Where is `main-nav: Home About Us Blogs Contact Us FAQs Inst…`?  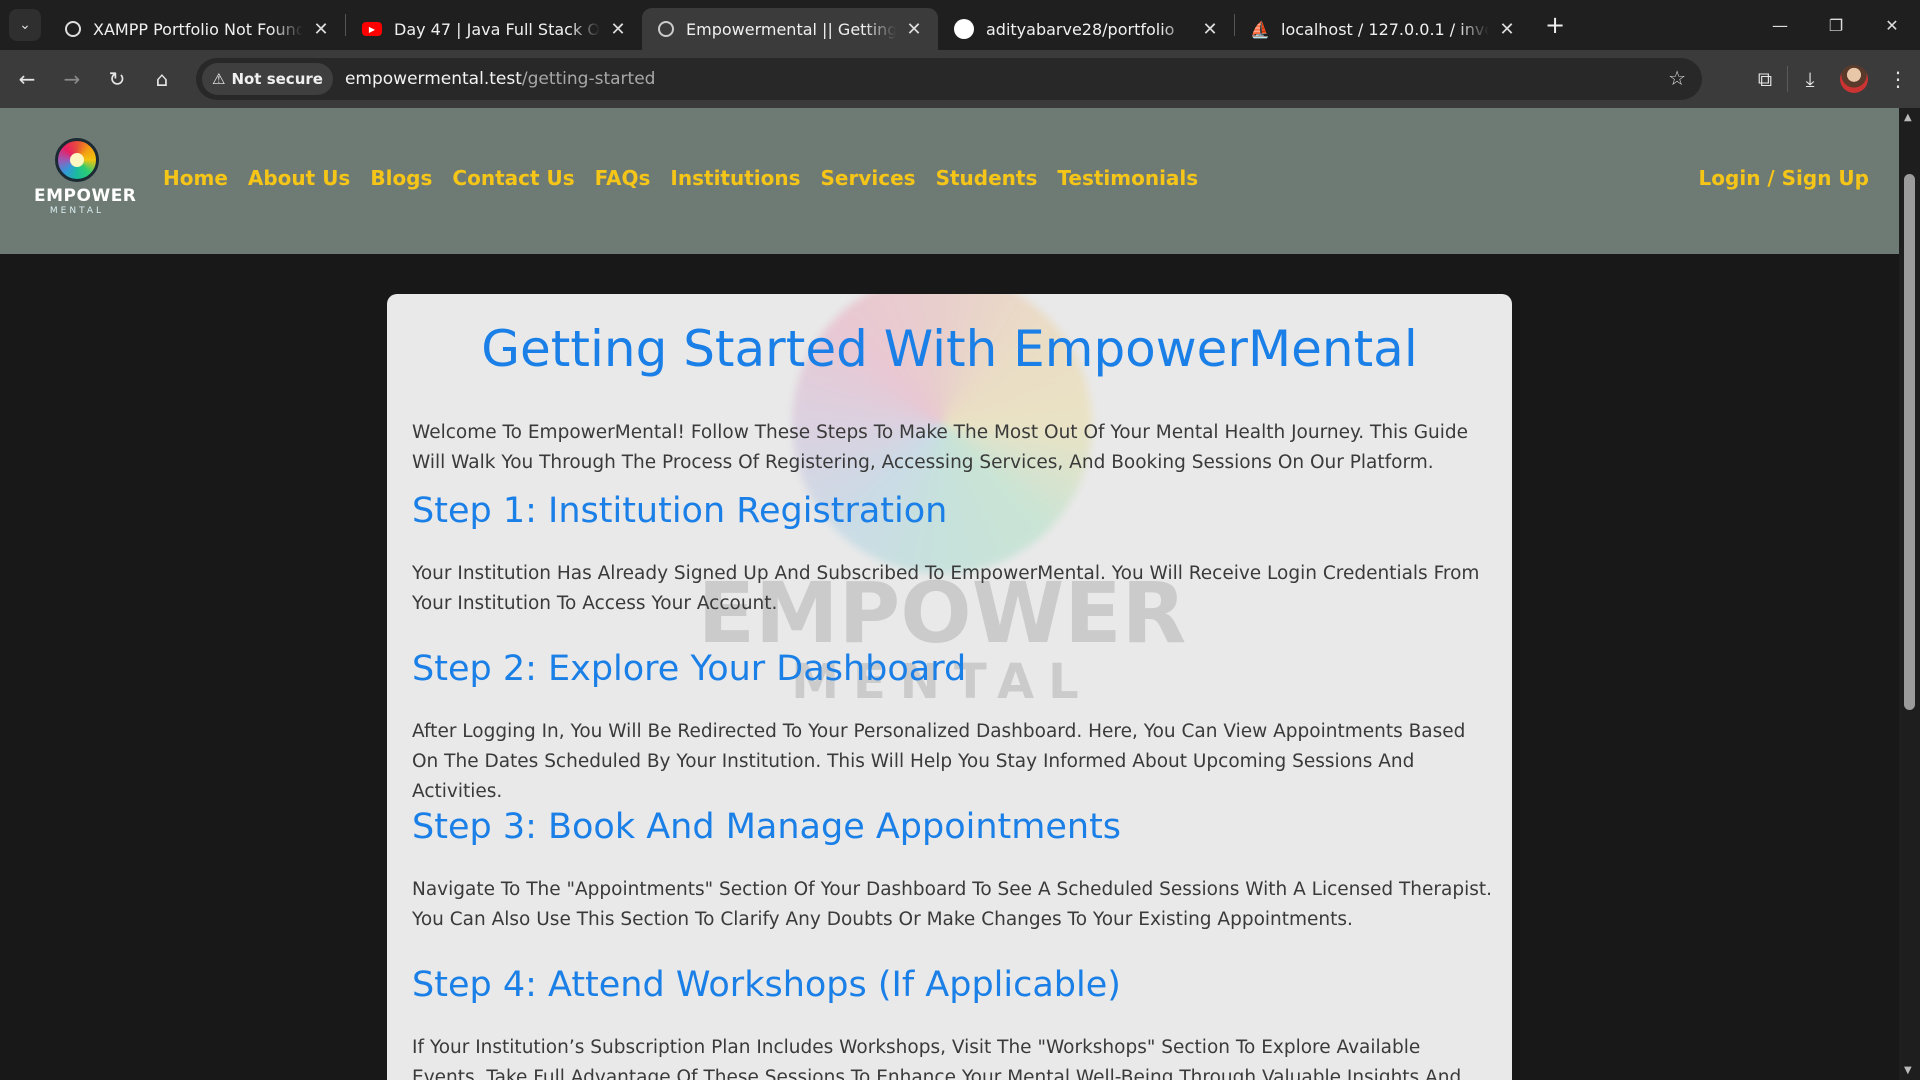
main-nav: Home About Us Blogs Contact Us FAQs Inst… is located at coordinates (690, 178).